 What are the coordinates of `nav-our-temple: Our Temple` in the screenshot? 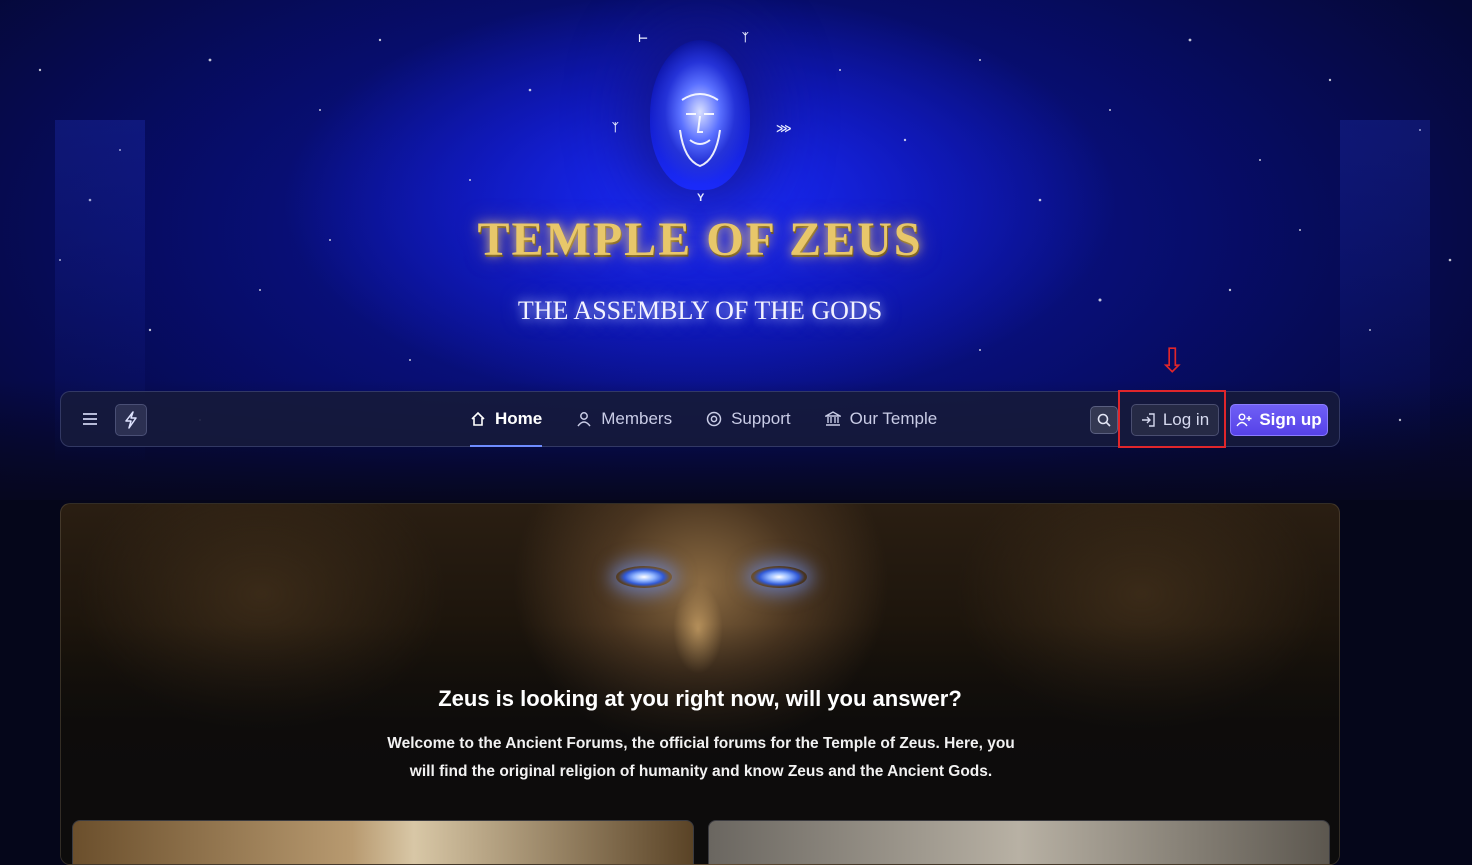 It's located at (881, 419).